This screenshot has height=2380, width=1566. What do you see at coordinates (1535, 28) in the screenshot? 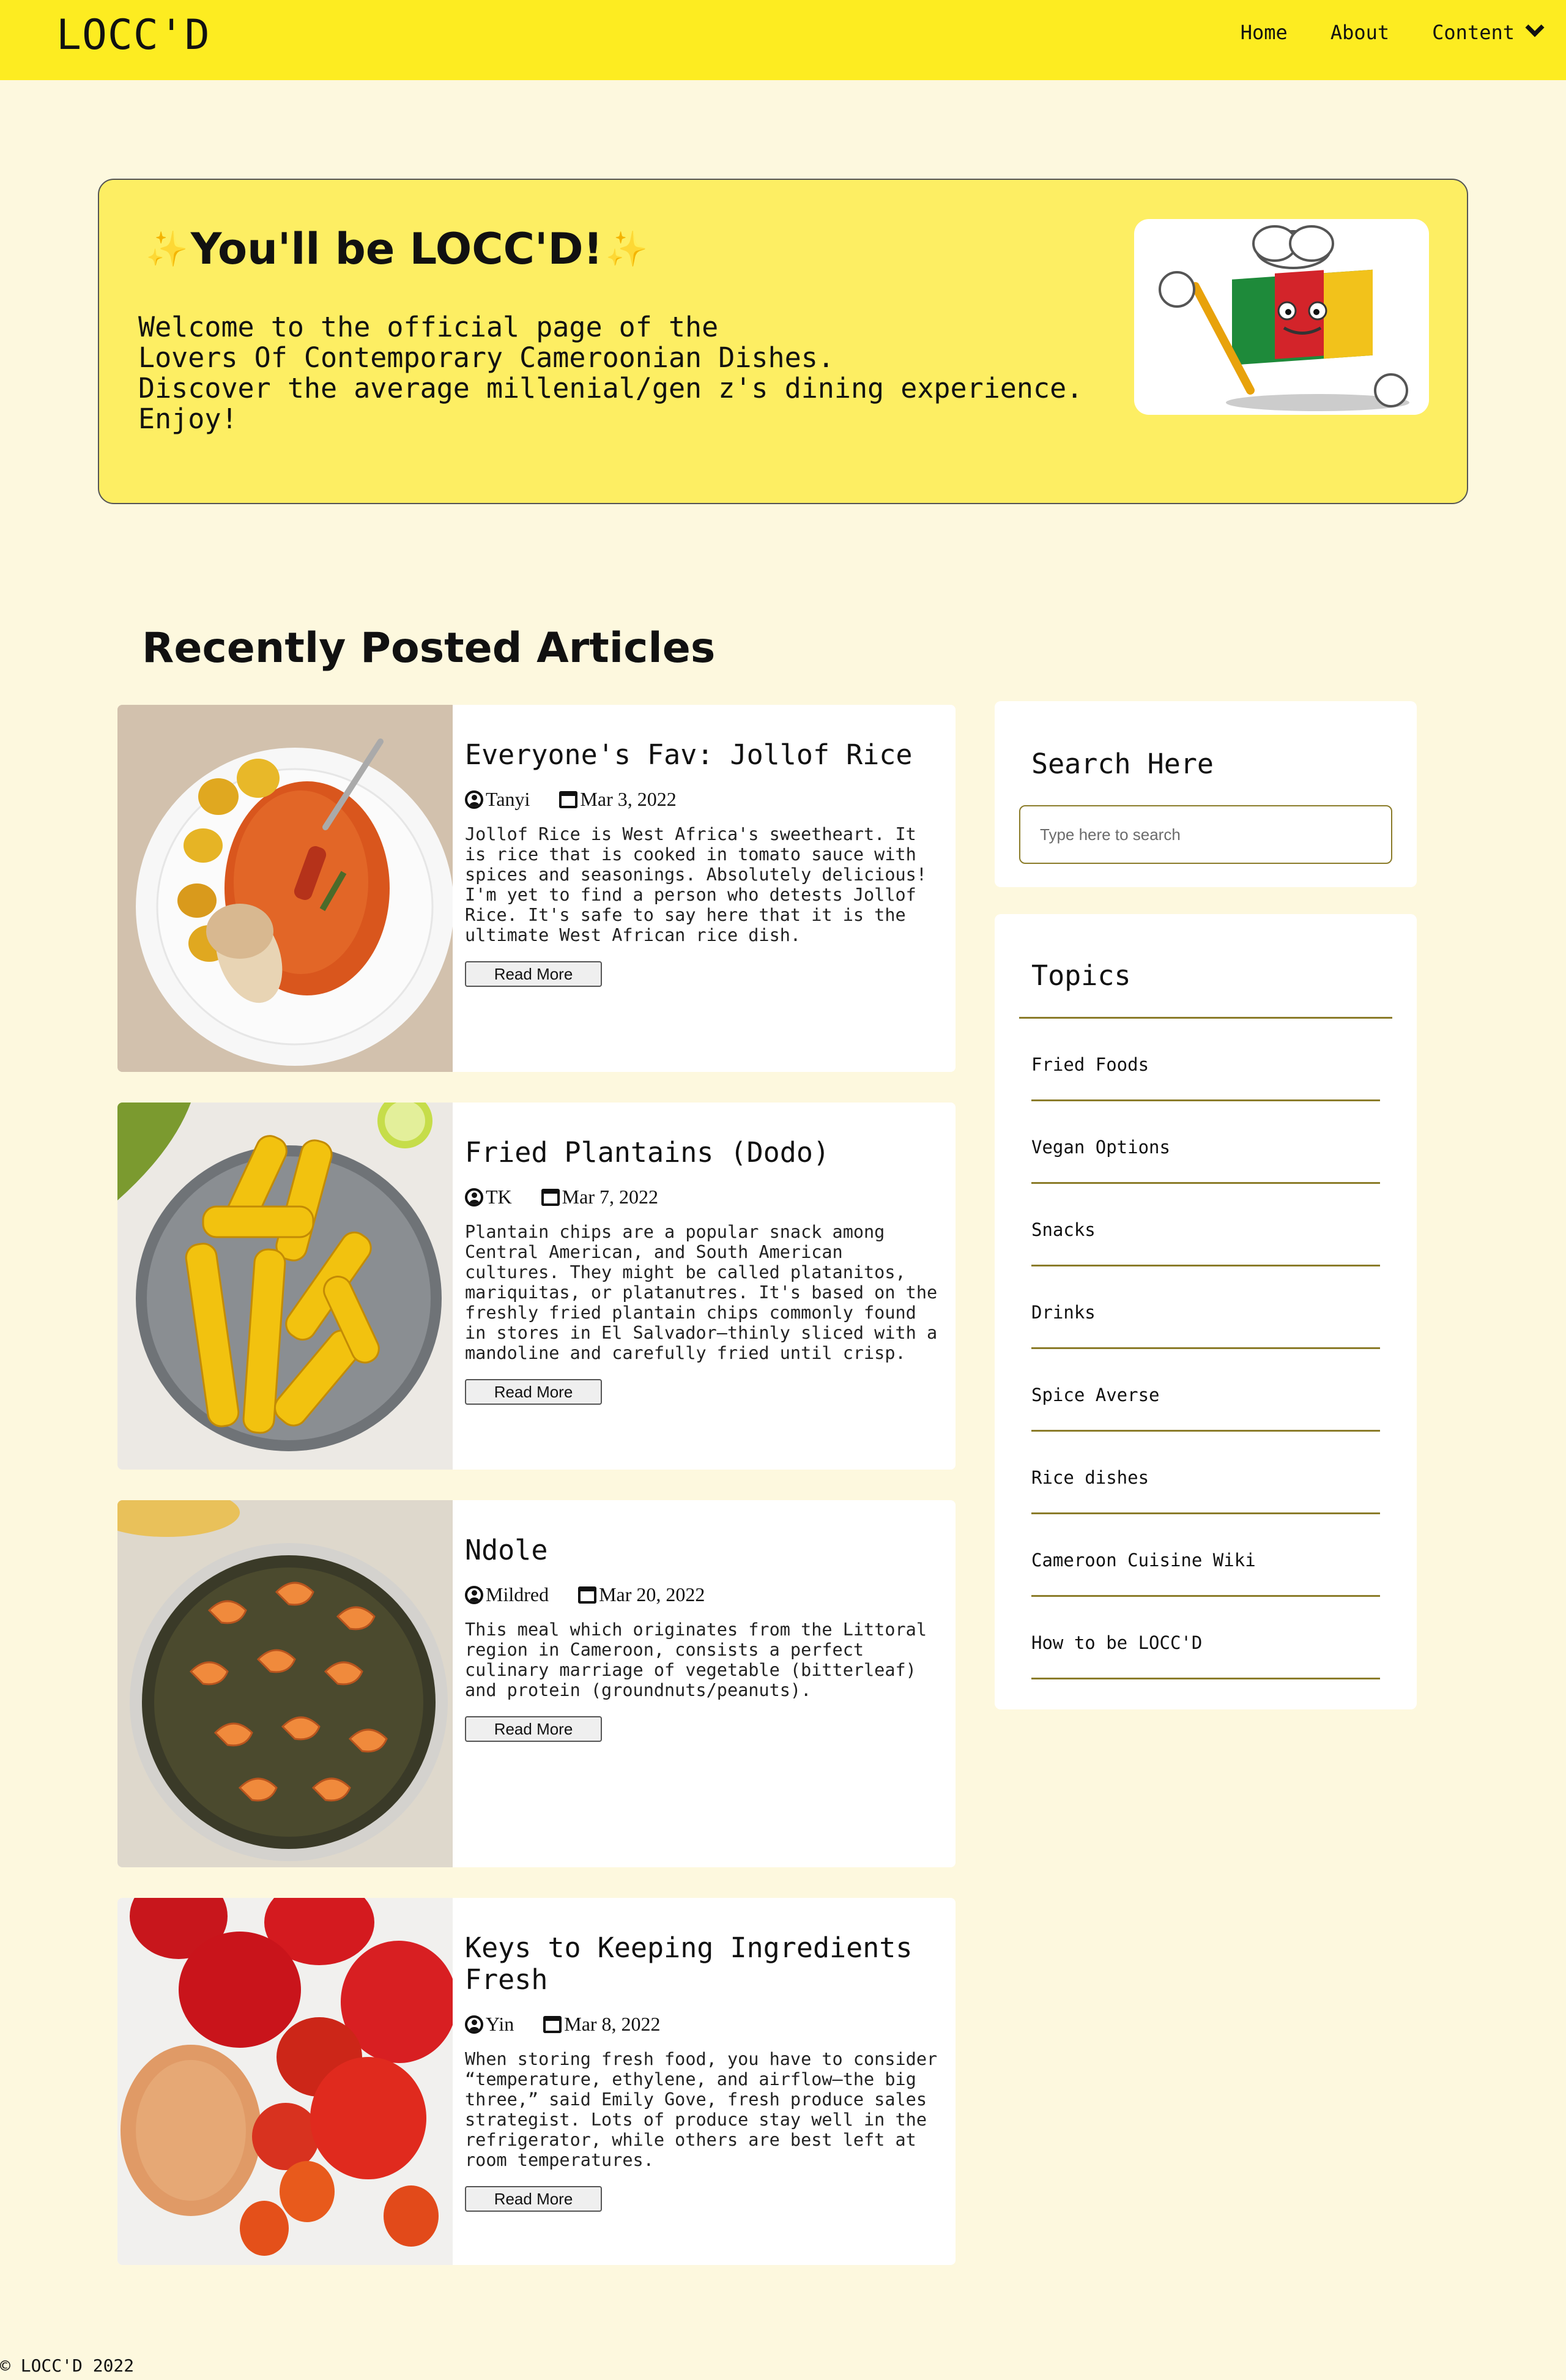
I see `chevron-down-icon` at bounding box center [1535, 28].